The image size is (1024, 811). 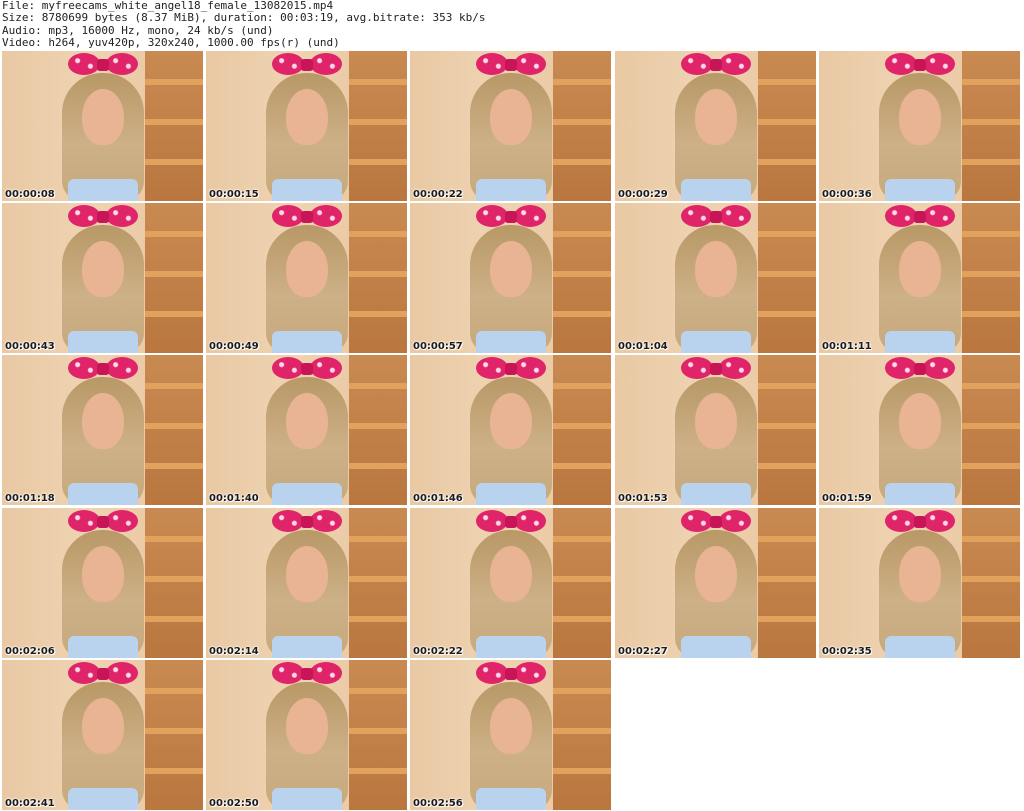 What do you see at coordinates (30, 194) in the screenshot?
I see `thumbnail-timestamp: 00:00:08` at bounding box center [30, 194].